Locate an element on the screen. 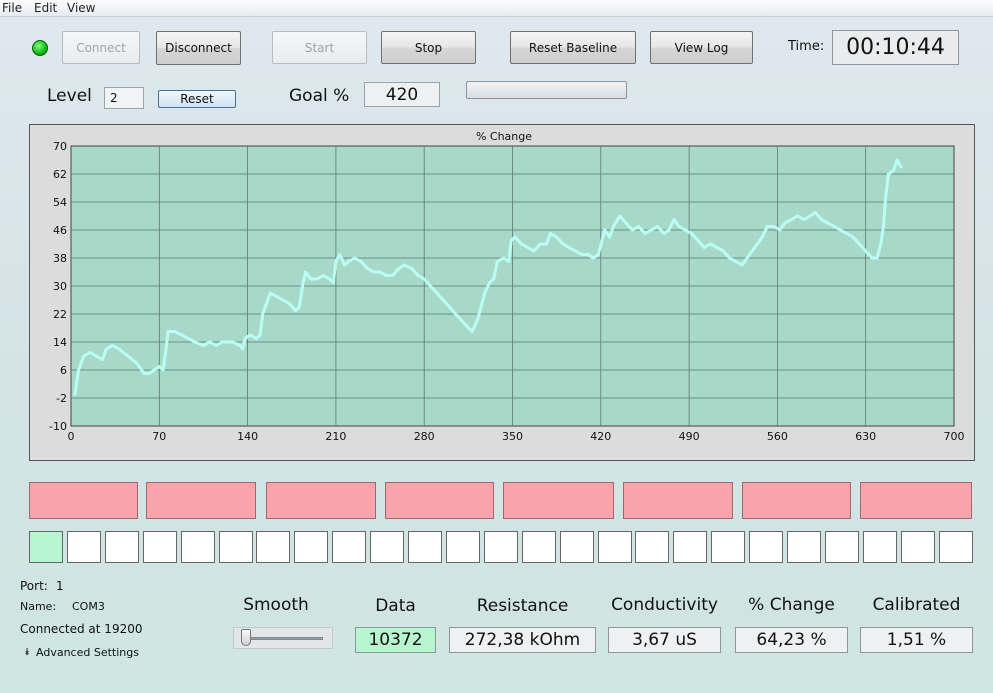 This screenshot has width=993, height=693. name-value: COM3 is located at coordinates (88, 606).